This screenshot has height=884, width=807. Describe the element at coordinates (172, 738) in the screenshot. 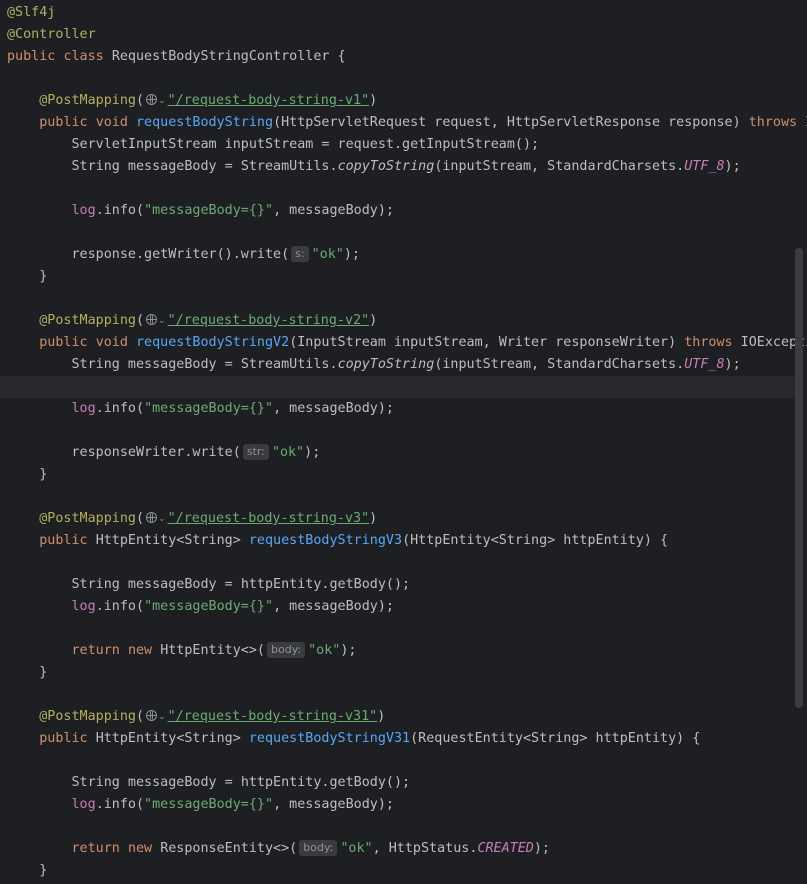

I see `return-type: HttpEntity<String>` at that location.